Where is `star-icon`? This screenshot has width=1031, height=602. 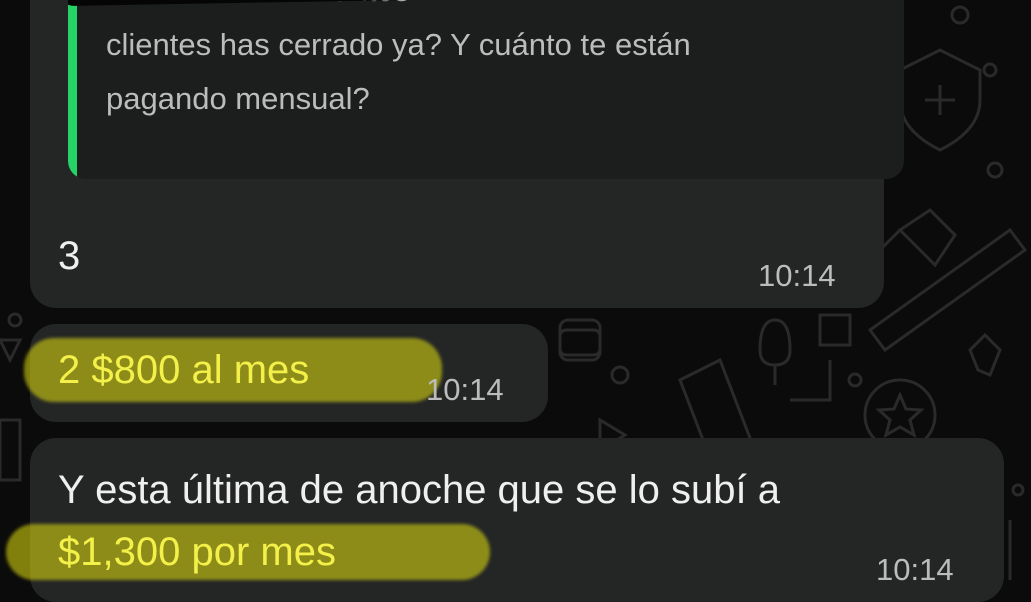 star-icon is located at coordinates (900, 415).